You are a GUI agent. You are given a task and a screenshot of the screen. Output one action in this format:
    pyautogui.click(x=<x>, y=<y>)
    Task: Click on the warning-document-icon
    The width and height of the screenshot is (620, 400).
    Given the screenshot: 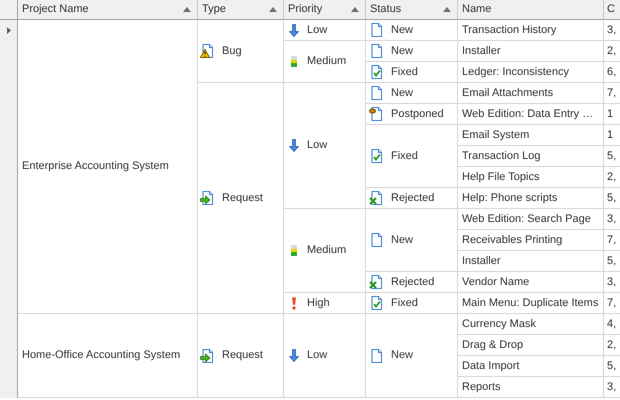 What is the action you would take?
    pyautogui.click(x=208, y=51)
    